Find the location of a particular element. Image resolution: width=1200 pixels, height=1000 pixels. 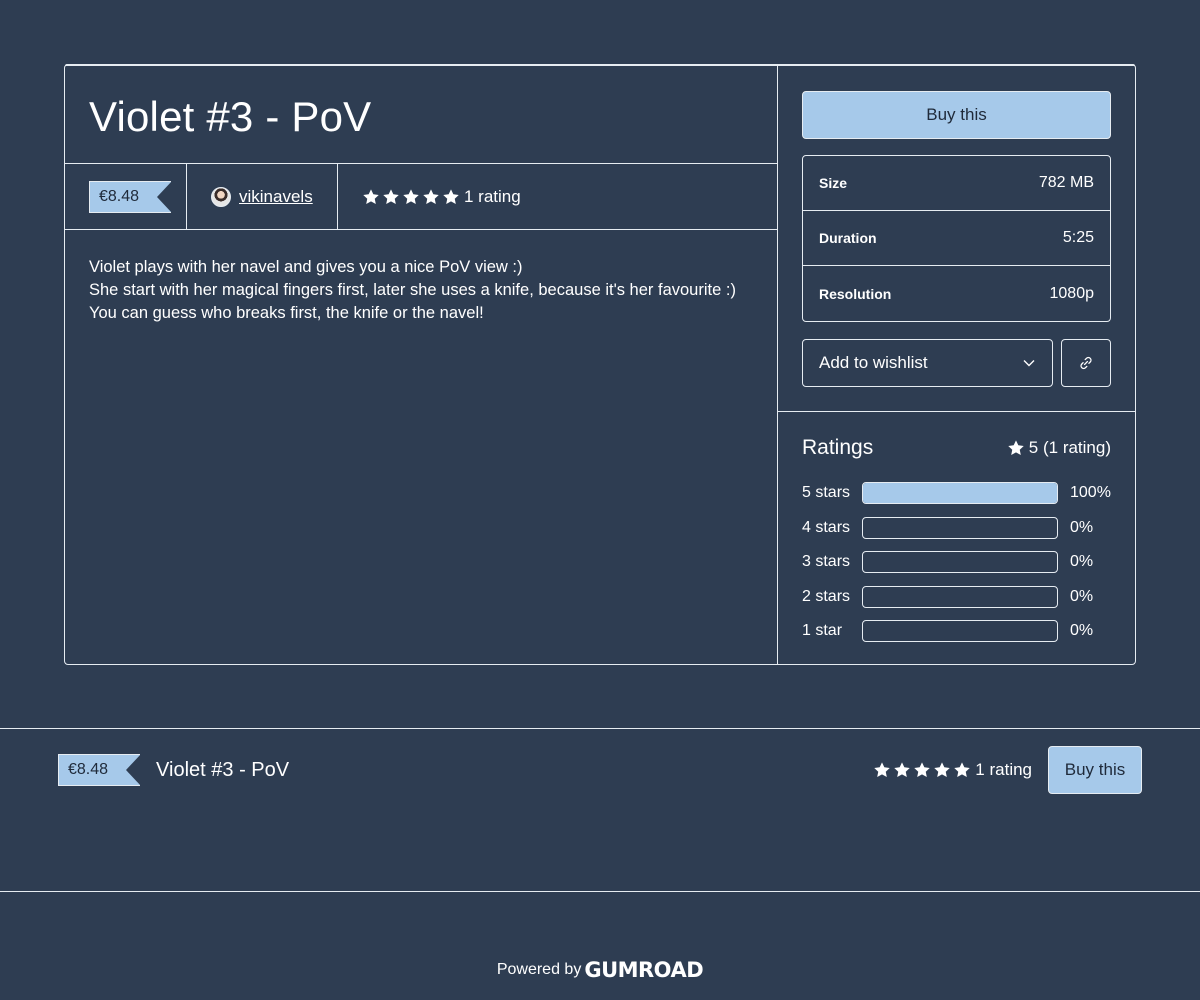

rating-row-label: 5 stars is located at coordinates (826, 493).